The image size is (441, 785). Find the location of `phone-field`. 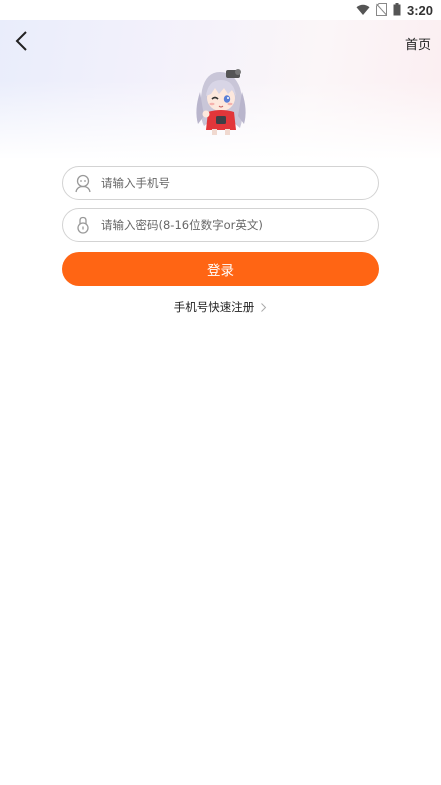

phone-field is located at coordinates (220, 183).